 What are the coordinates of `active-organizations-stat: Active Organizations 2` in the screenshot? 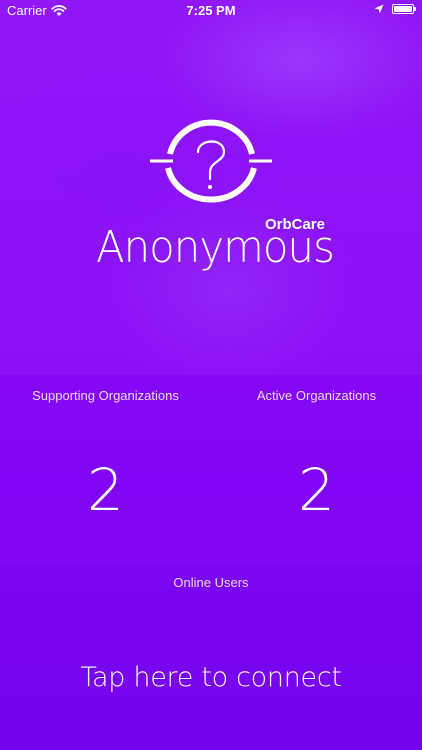 It's located at (316, 470).